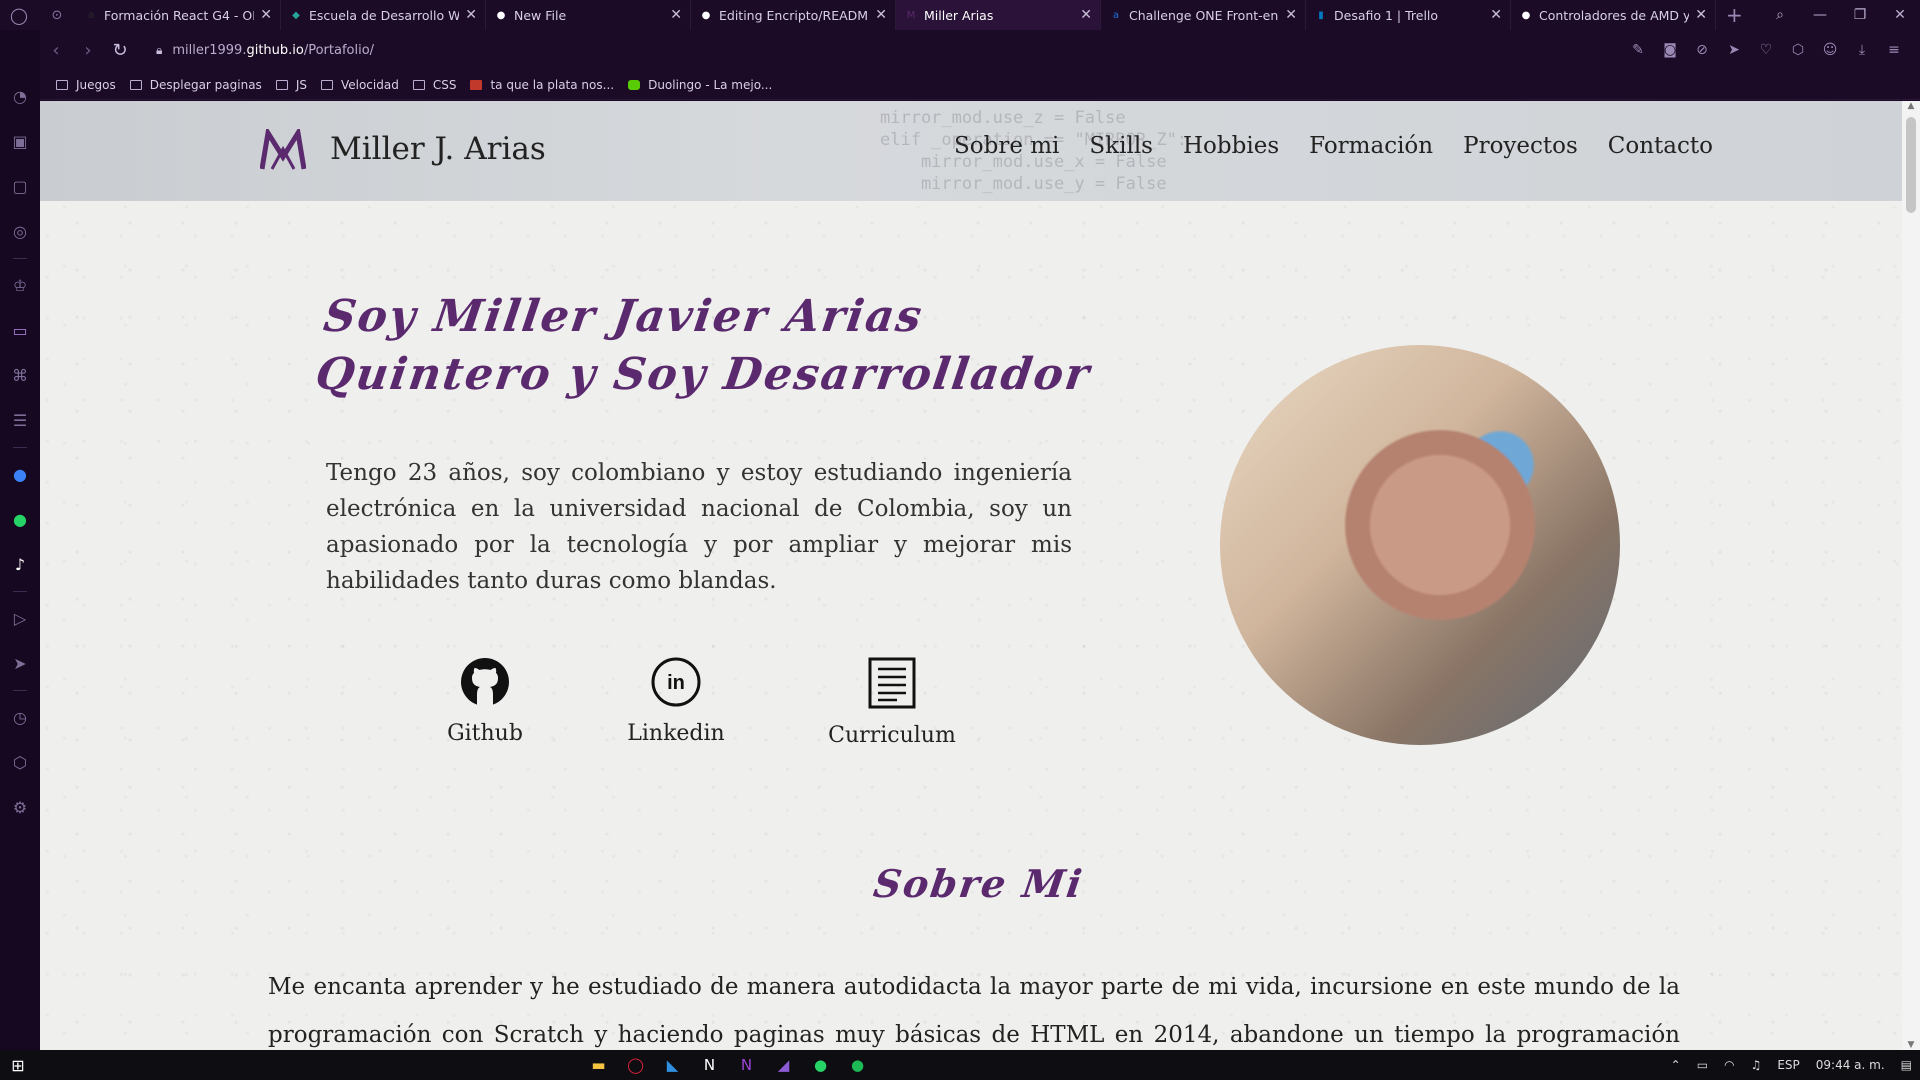  What do you see at coordinates (588, 15) in the screenshot?
I see `browser-tab: ● New File ✕` at bounding box center [588, 15].